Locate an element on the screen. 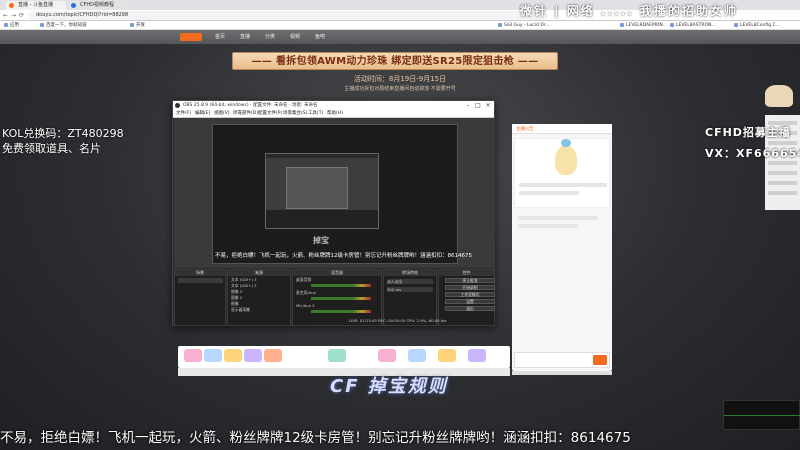 The width and height of the screenshot is (800, 450). nav-live: 直播 is located at coordinates (245, 37).